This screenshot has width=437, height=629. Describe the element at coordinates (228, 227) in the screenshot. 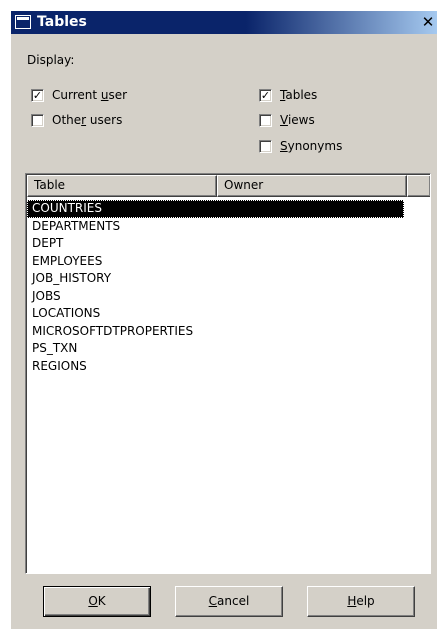

I see `table-row: DEPARTMENTS` at that location.